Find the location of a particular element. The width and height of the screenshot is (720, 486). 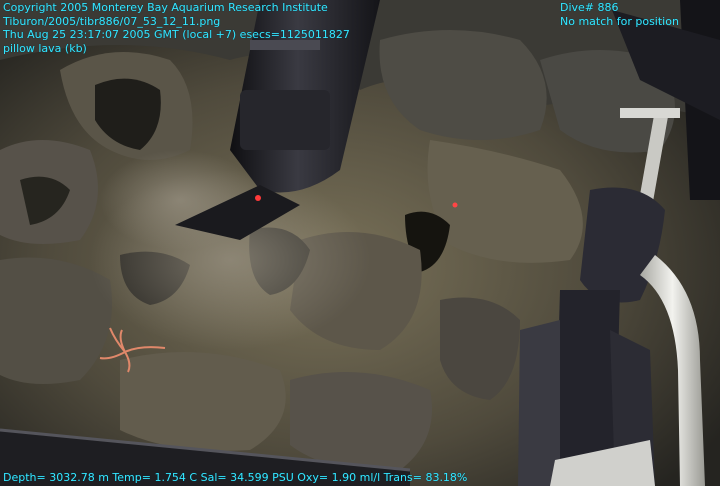

overlay-top-right: Dive# 886 No match for position is located at coordinates (619, 14).